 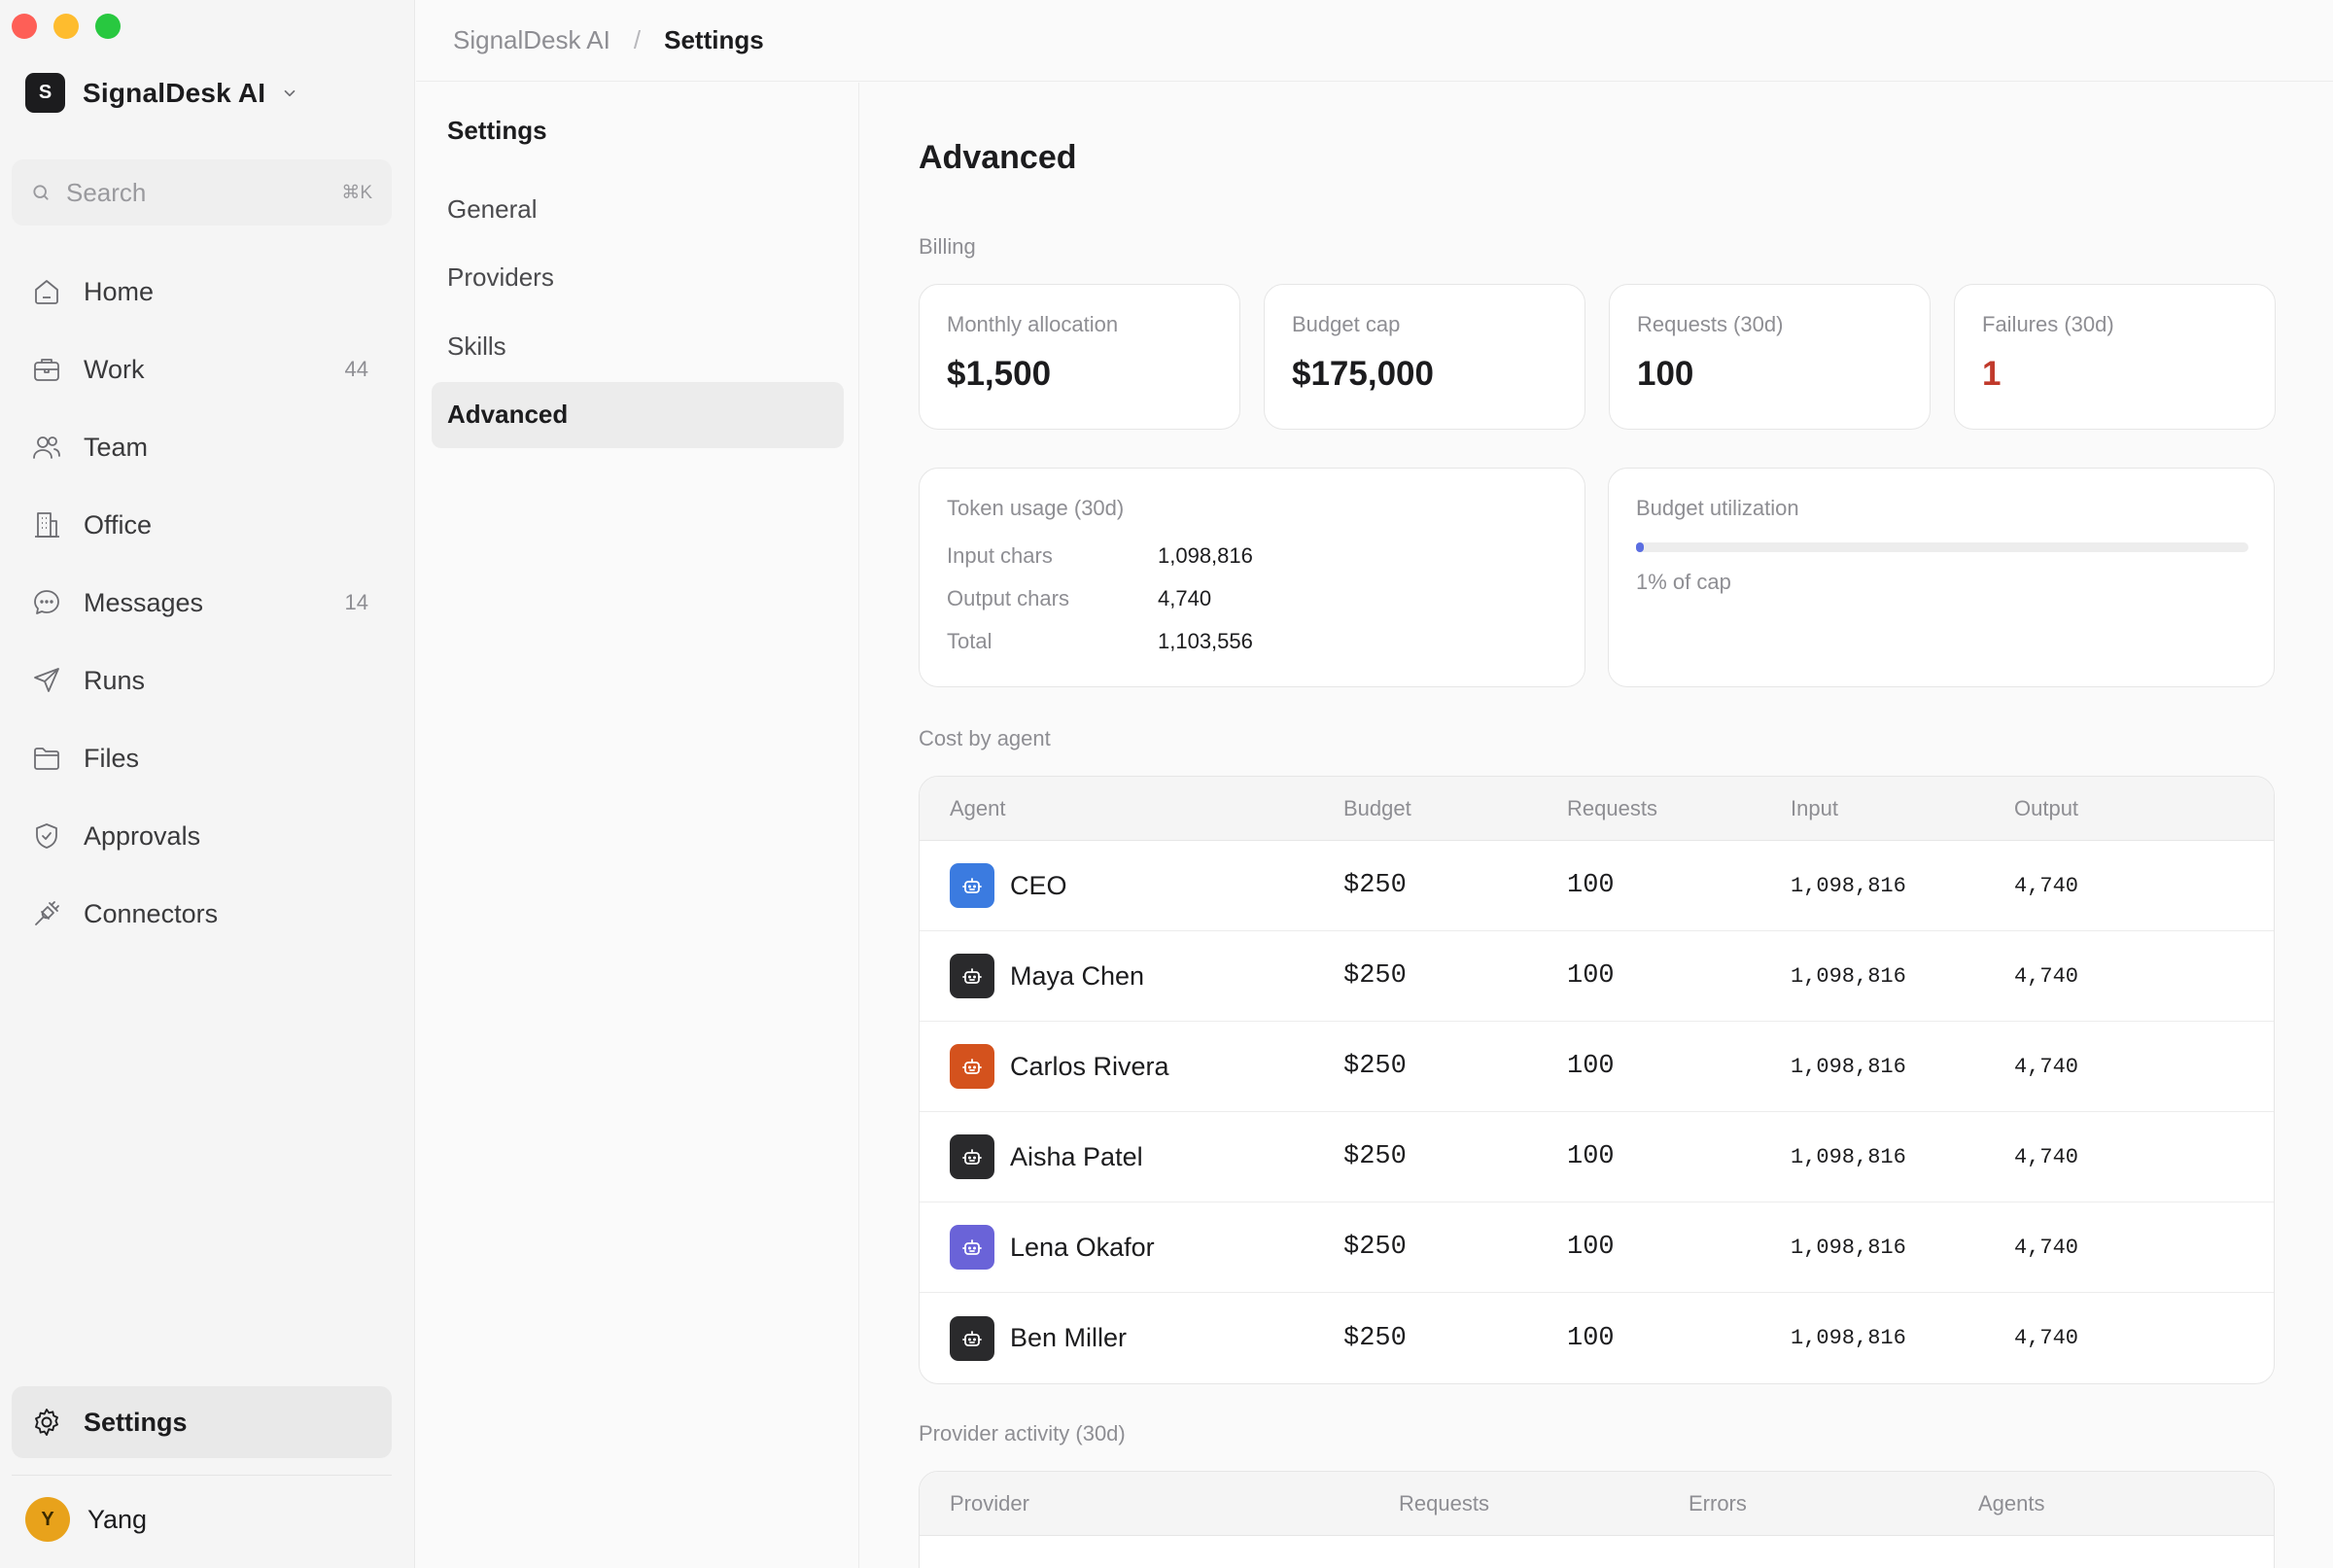 I want to click on token-row-input: Input chars 1,098,816, so click(x=1100, y=556).